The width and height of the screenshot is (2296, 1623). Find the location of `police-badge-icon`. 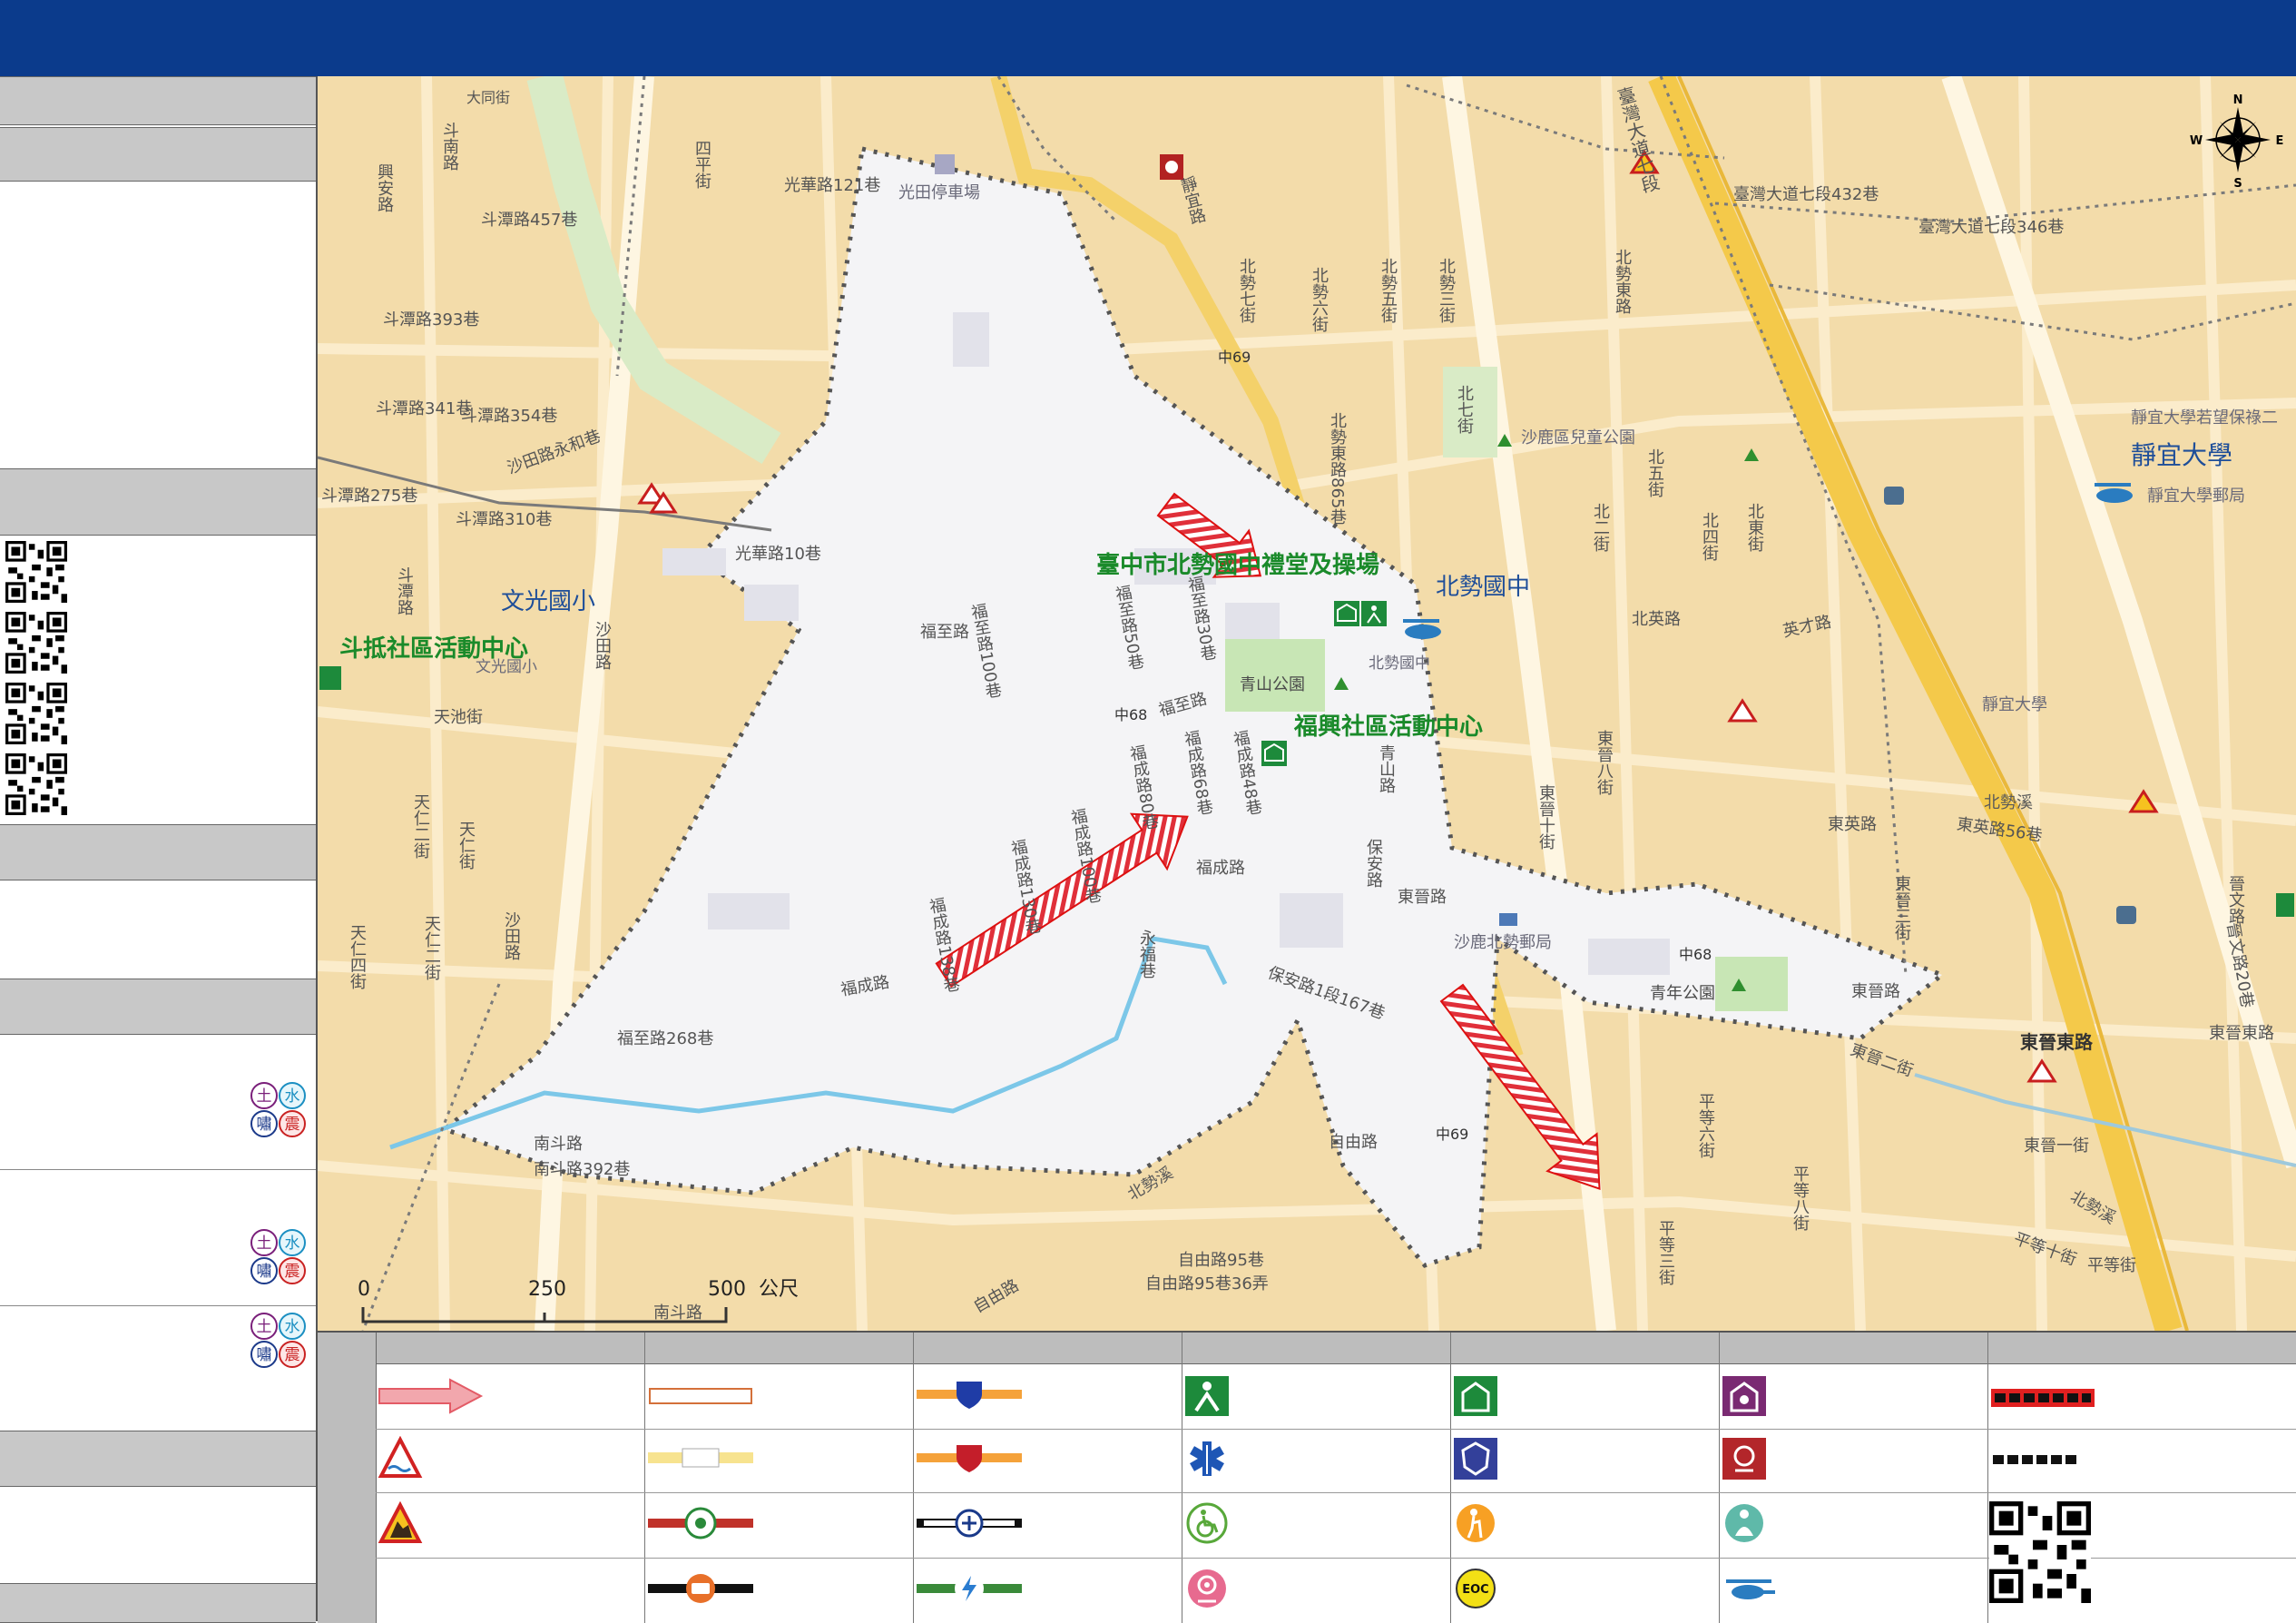

police-badge-icon is located at coordinates (1475, 1459).